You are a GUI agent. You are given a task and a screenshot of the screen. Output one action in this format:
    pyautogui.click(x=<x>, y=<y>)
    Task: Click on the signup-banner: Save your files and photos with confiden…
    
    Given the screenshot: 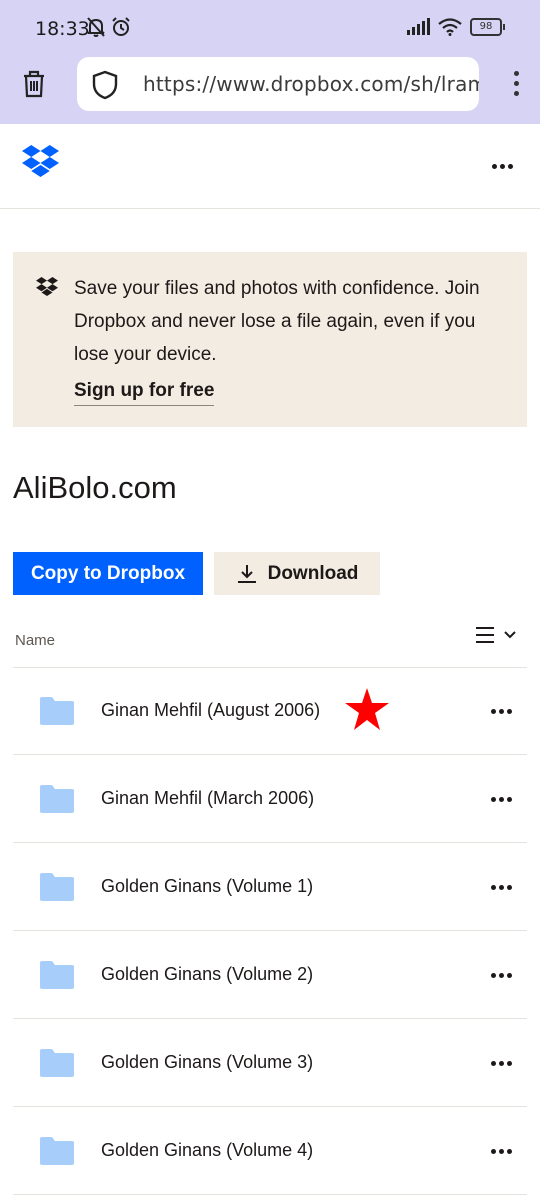 What is the action you would take?
    pyautogui.click(x=270, y=339)
    